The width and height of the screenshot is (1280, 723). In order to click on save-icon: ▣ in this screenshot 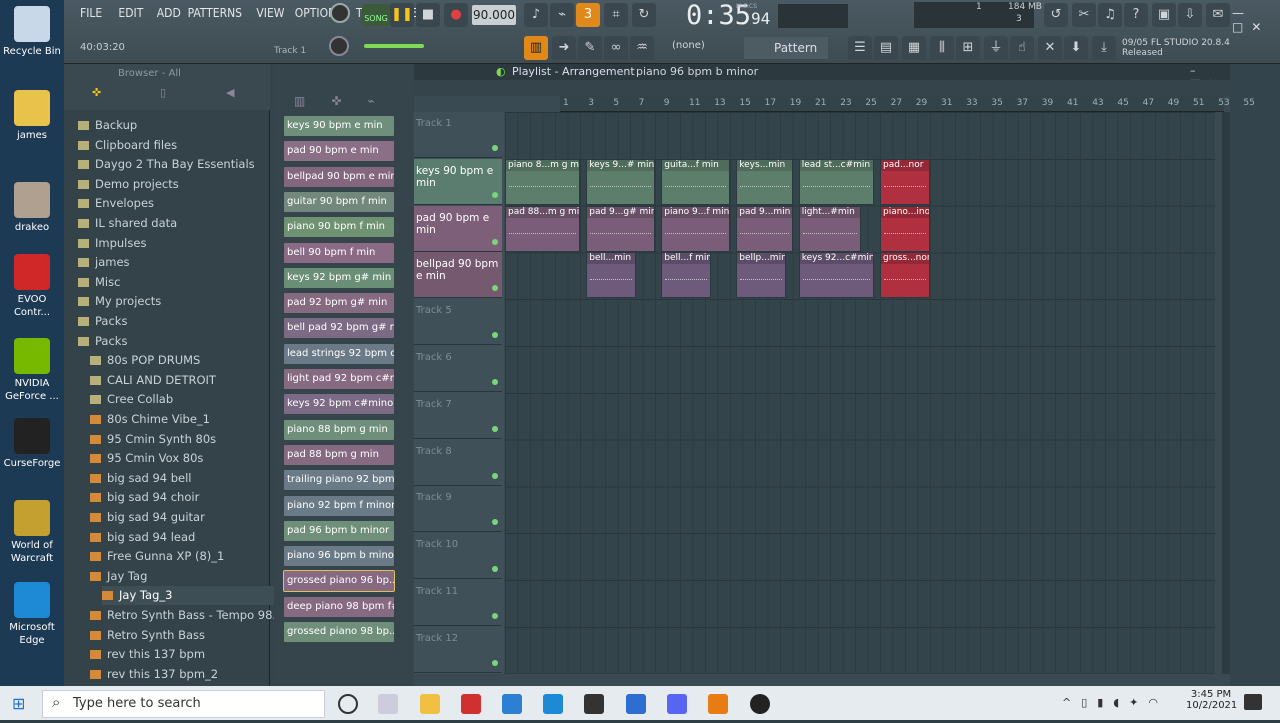, I will do `click(1164, 15)`.